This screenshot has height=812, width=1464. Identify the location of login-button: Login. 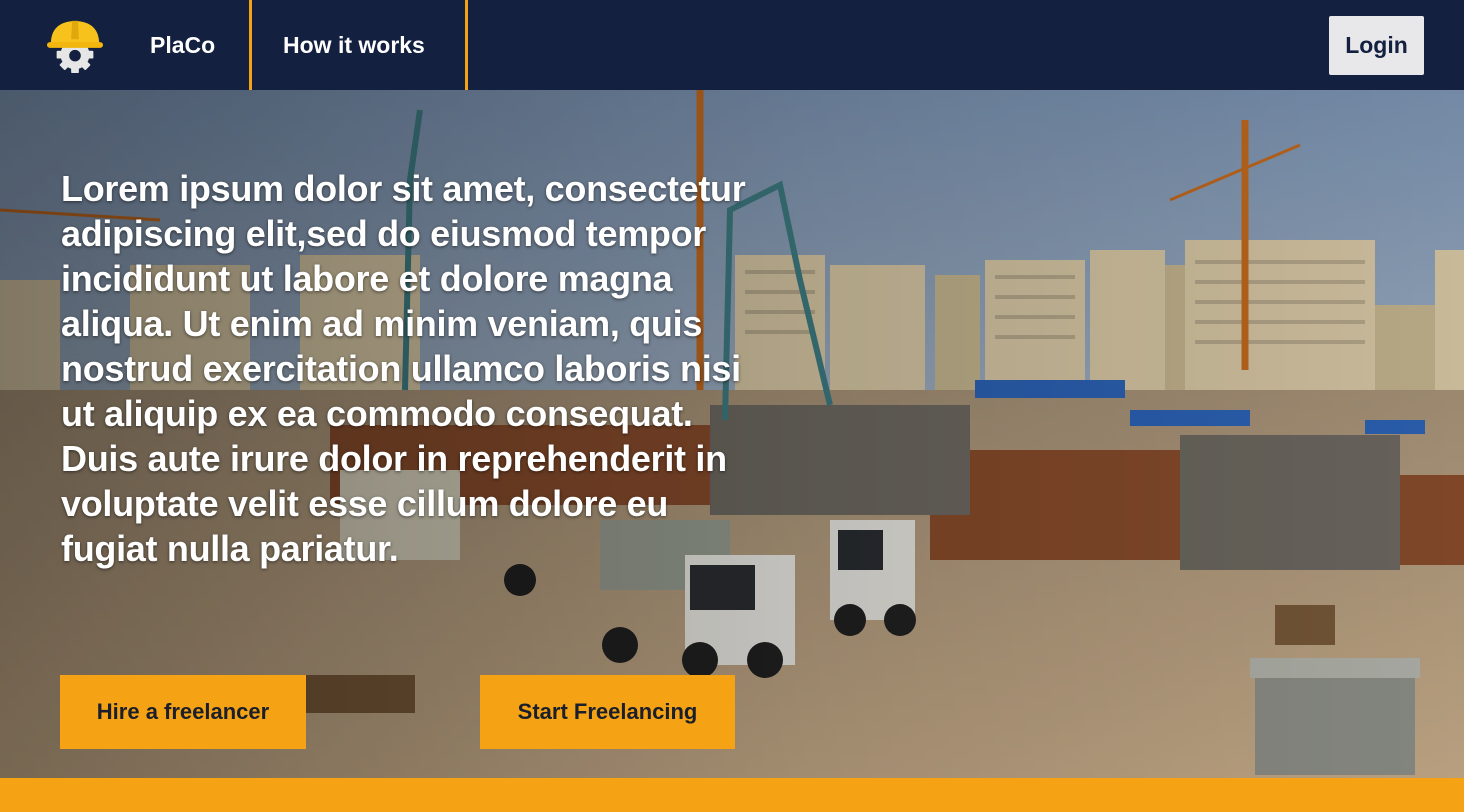
(1376, 45).